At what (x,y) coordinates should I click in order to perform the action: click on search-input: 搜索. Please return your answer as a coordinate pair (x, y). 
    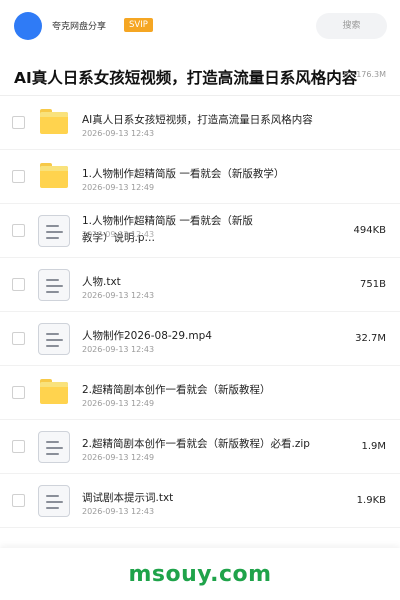
    Looking at the image, I should click on (351, 26).